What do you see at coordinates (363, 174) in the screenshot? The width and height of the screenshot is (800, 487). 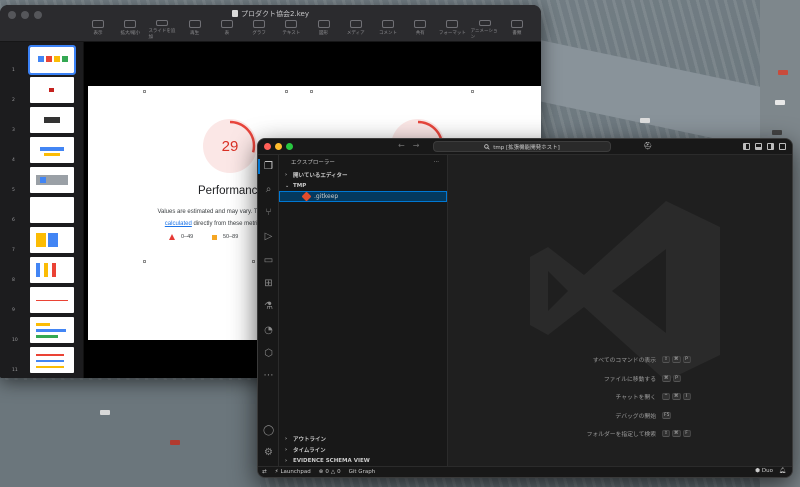 I see `open-editors-section: › 開いているエディター` at bounding box center [363, 174].